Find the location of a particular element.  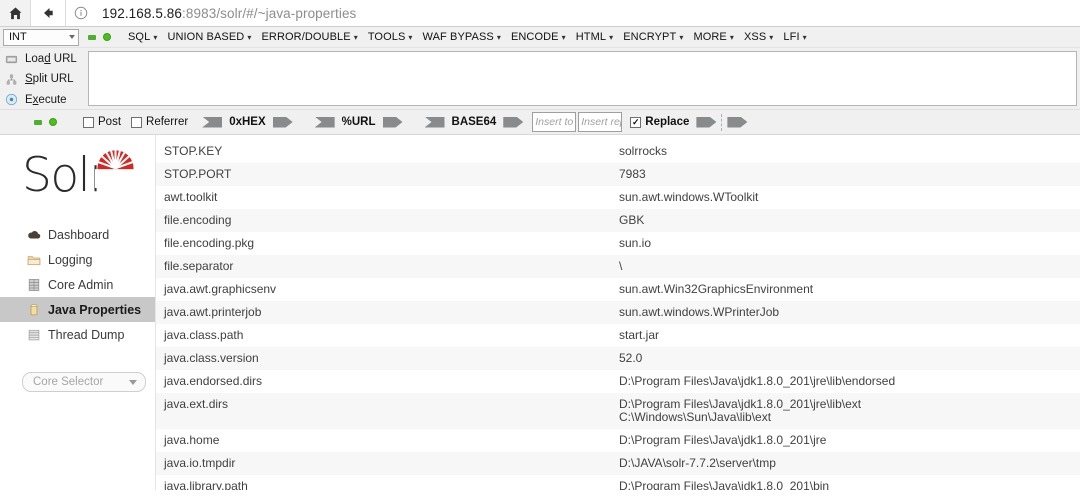

back-arrow-icon is located at coordinates (48, 13).